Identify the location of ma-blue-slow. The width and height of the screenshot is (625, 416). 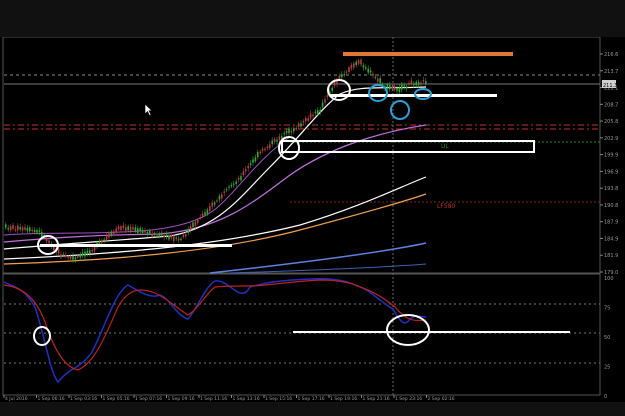
(318, 258).